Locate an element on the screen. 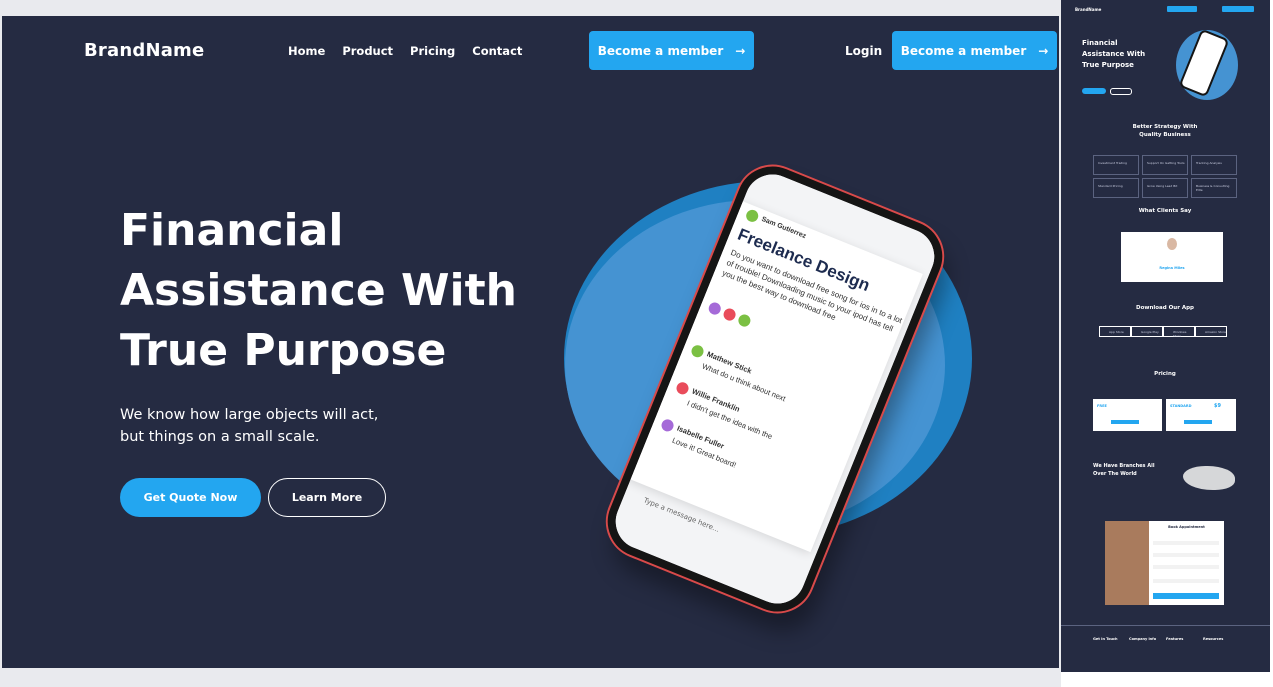 The height and width of the screenshot is (687, 1273). thumb-service-label: Support On Getting Tools is located at coordinates (1166, 163).